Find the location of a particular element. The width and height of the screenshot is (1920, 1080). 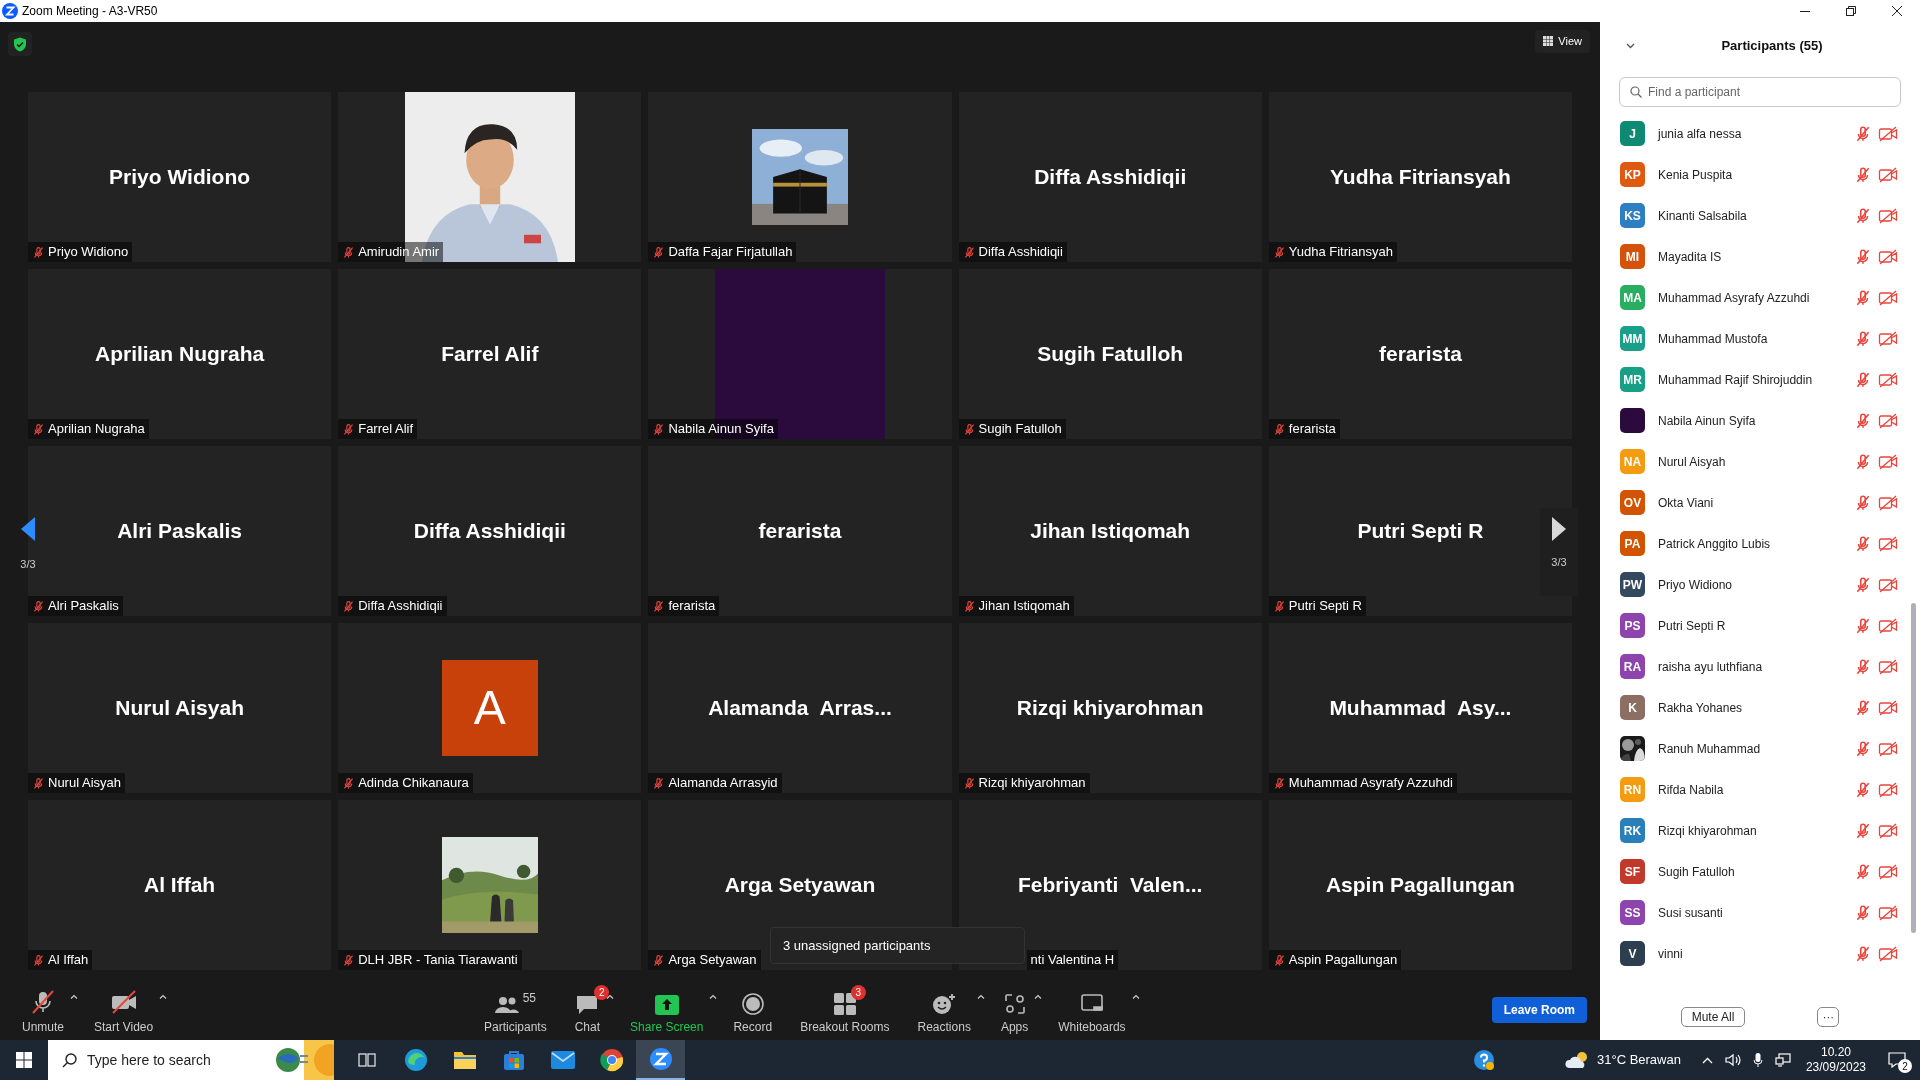

avatar: KS is located at coordinates (1632, 215).